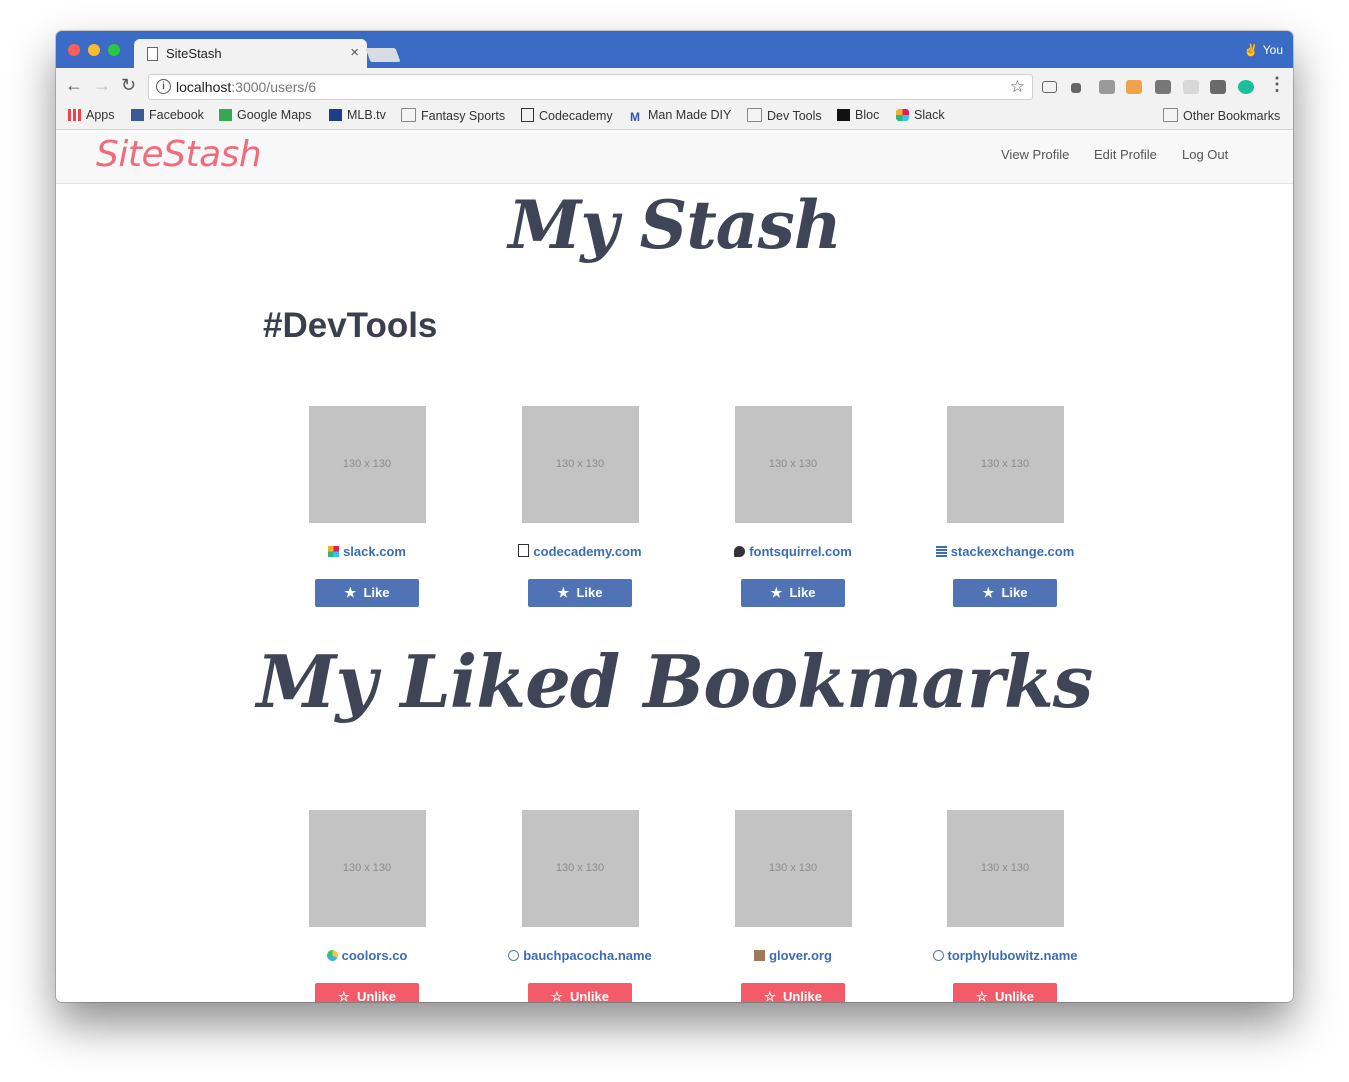  What do you see at coordinates (137, 115) in the screenshot?
I see `facebook-icon` at bounding box center [137, 115].